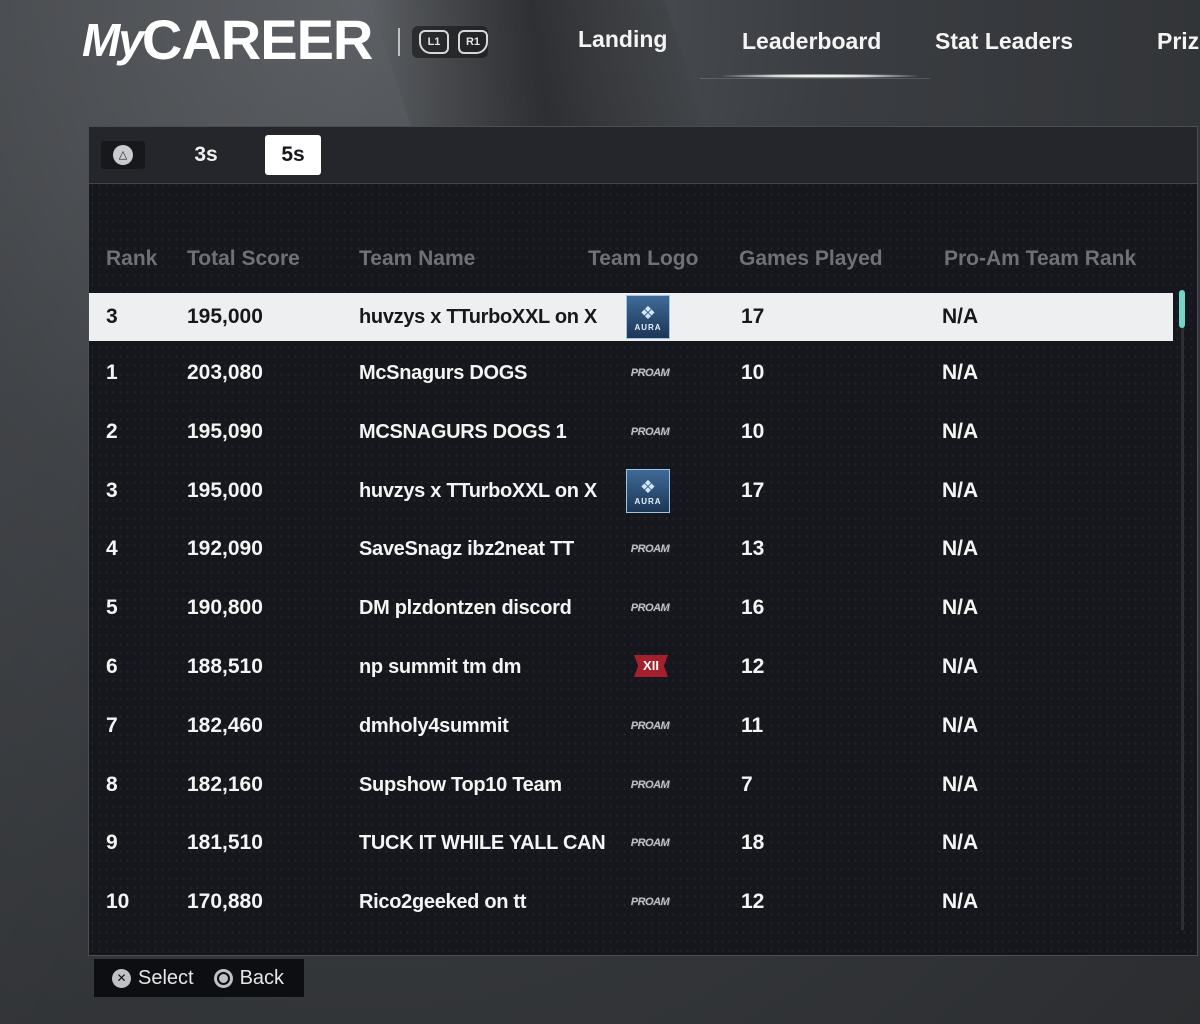 This screenshot has height=1024, width=1200. Describe the element at coordinates (257, 39) in the screenshot. I see `logo-career: CAREER` at that location.